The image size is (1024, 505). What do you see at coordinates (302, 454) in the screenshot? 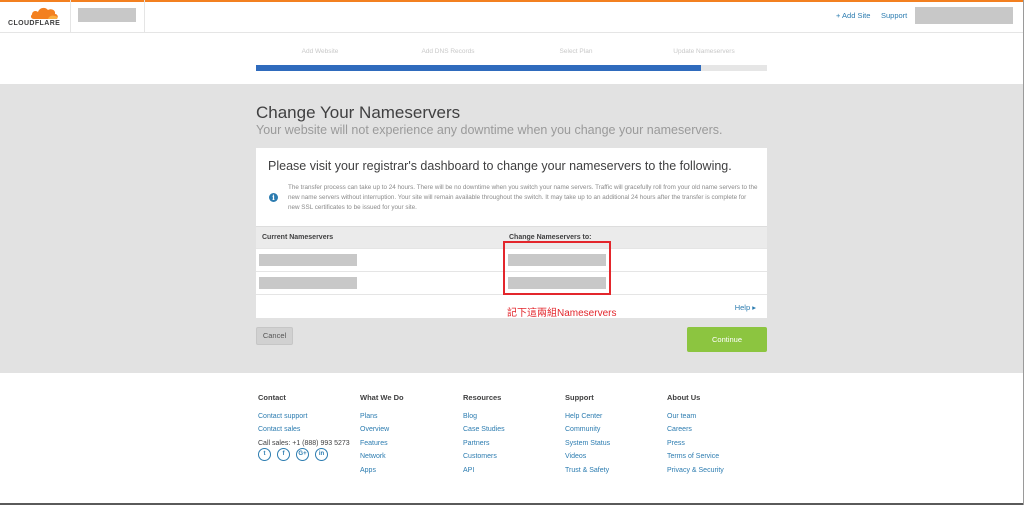
I see `google-plus-icon: G+` at bounding box center [302, 454].